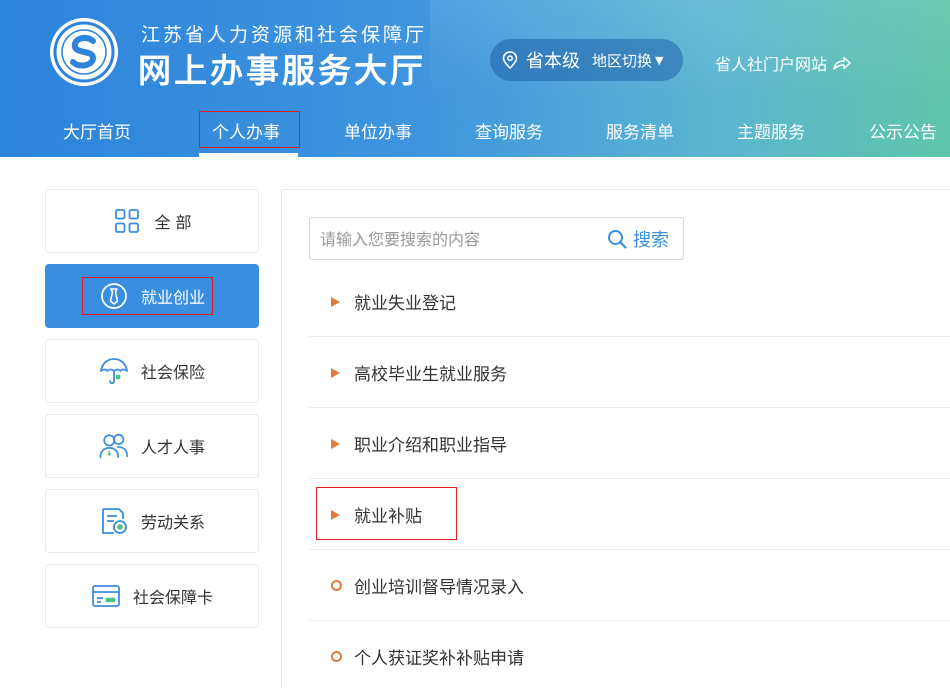 This screenshot has height=688, width=950. What do you see at coordinates (127, 221) in the screenshot?
I see `grid-icon` at bounding box center [127, 221].